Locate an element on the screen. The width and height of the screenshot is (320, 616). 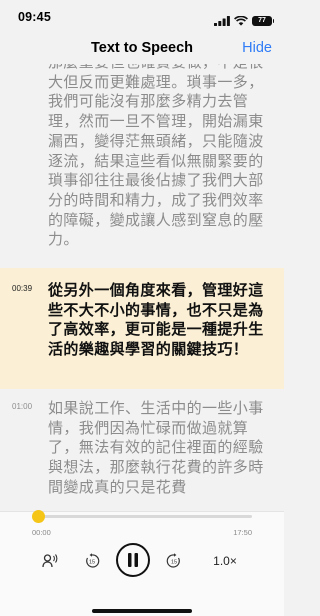
hide-button: Hide is located at coordinates (257, 48).